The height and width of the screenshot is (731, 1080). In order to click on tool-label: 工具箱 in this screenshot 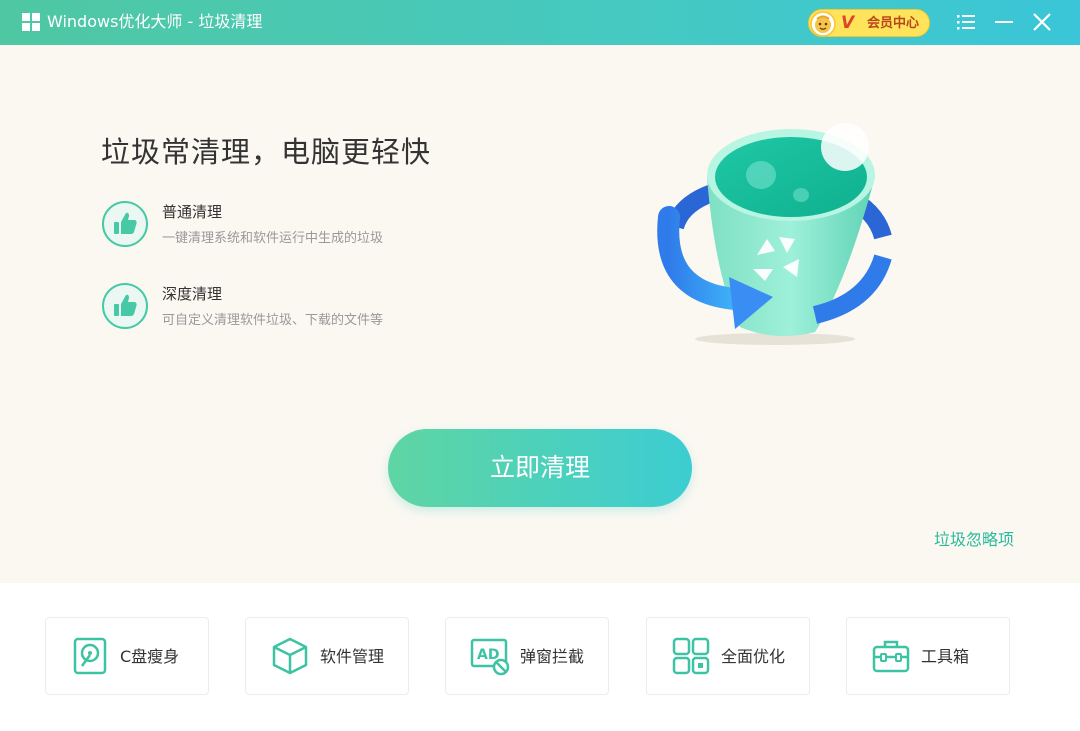, I will do `click(945, 656)`.